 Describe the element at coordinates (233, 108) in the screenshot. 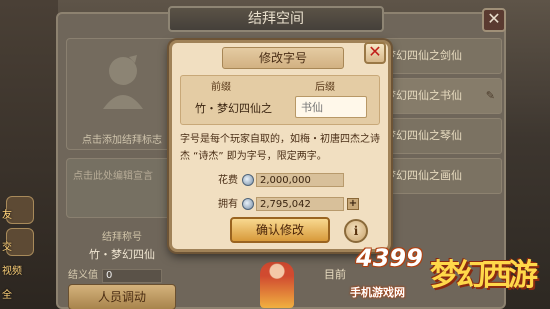

I see `prefix-value: 竹・梦幻四仙之` at that location.